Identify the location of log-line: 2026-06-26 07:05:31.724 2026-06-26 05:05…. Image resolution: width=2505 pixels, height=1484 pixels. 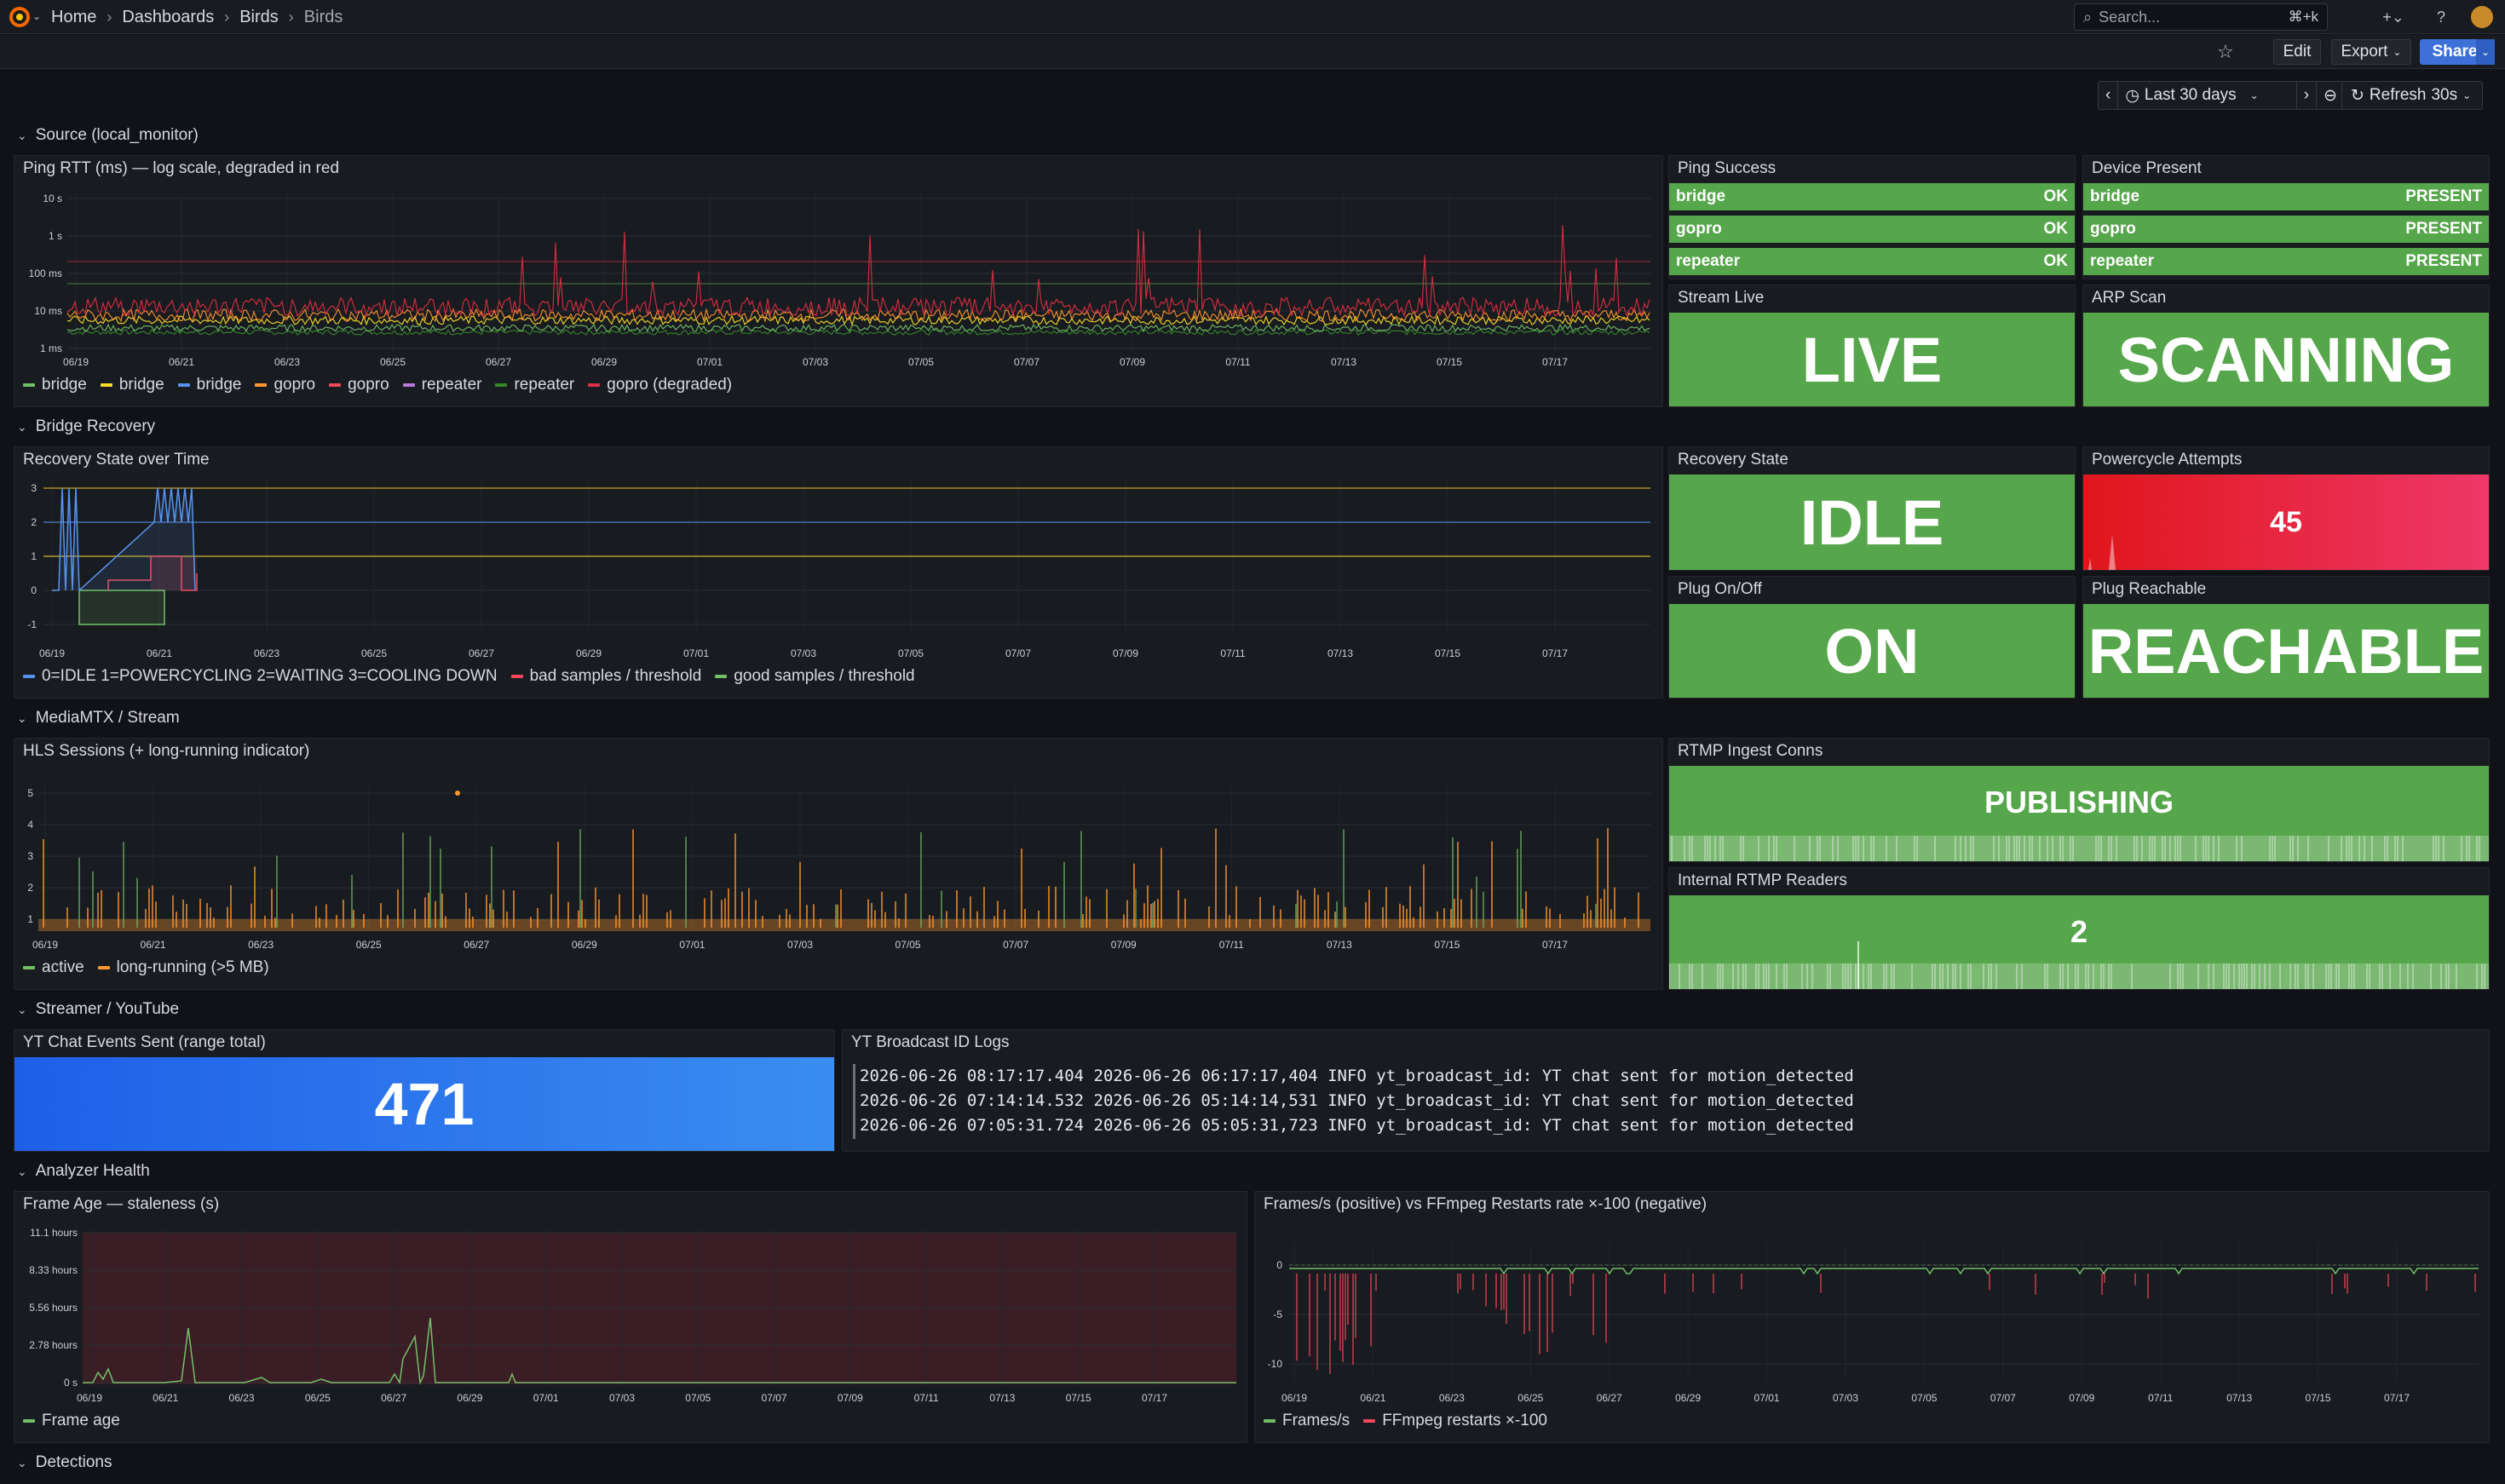
(1357, 1125).